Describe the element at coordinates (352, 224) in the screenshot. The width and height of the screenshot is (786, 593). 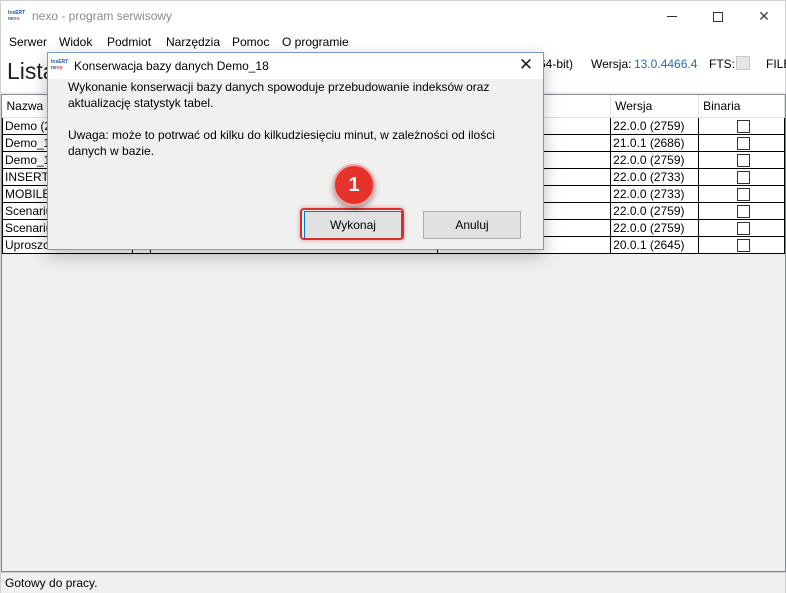
I see `execute-button-highlight` at that location.